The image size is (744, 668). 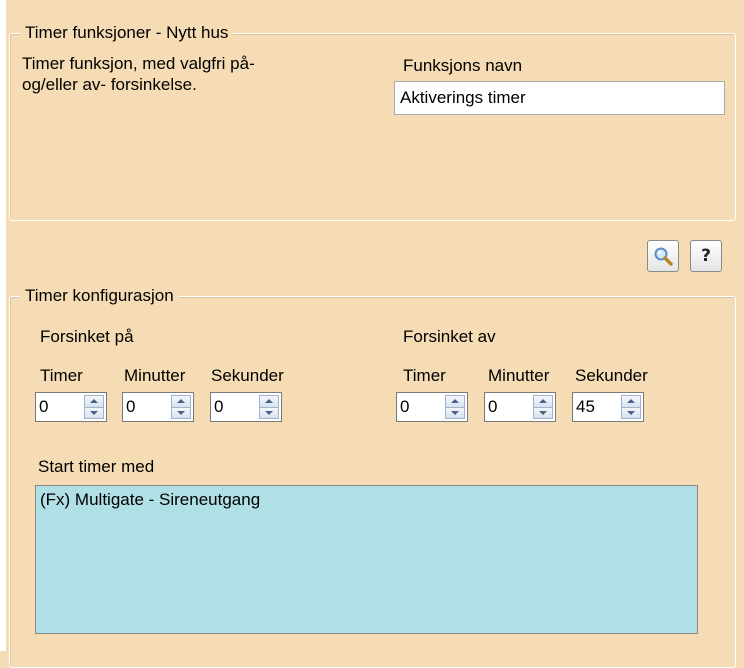 What do you see at coordinates (559, 98) in the screenshot?
I see `function-name-field: Aktiverings timer` at bounding box center [559, 98].